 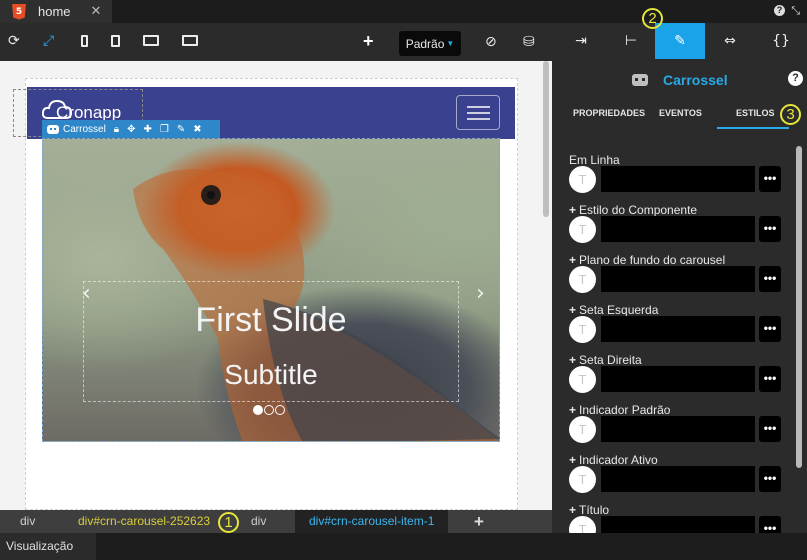 I want to click on tab-propriedades: PROPRIEDADES, so click(x=609, y=113).